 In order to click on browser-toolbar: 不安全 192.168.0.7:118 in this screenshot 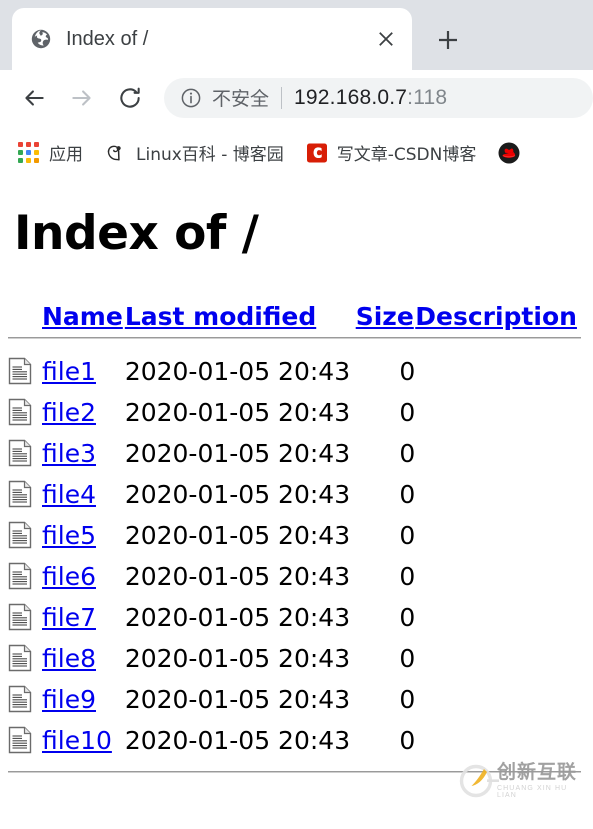, I will do `click(296, 97)`.